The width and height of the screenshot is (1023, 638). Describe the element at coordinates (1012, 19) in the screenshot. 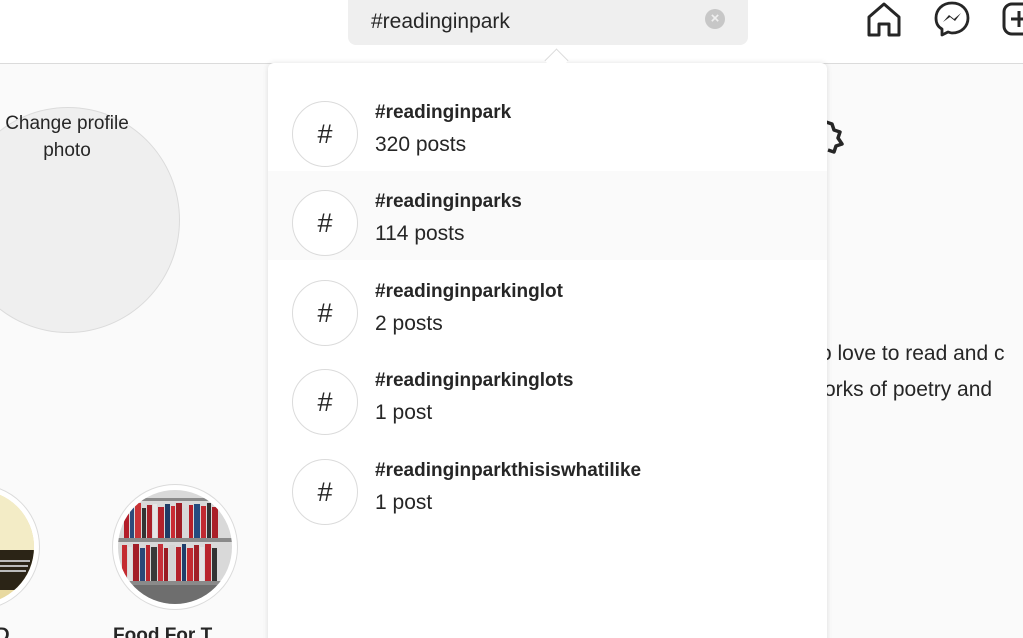

I see `new-post-icon` at that location.